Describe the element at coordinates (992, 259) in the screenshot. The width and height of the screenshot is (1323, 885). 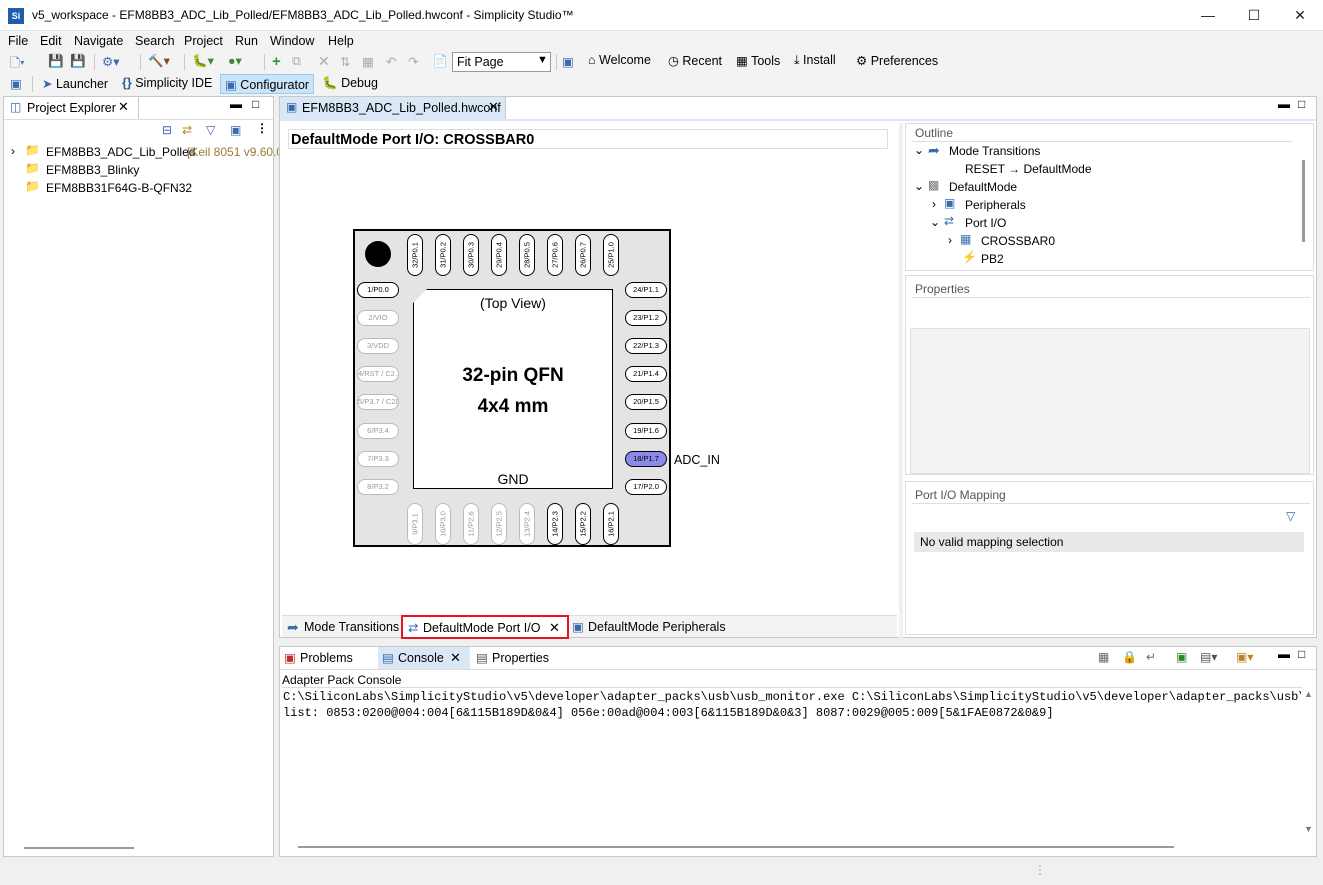
I see `outline-pb2: PB2` at that location.